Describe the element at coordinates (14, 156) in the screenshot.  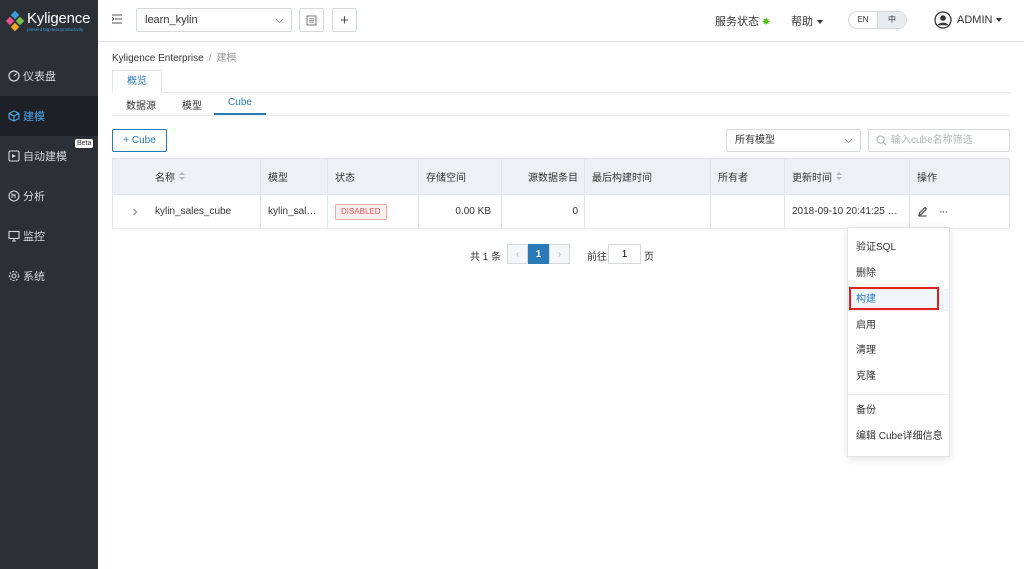
I see `auto-model-icon` at that location.